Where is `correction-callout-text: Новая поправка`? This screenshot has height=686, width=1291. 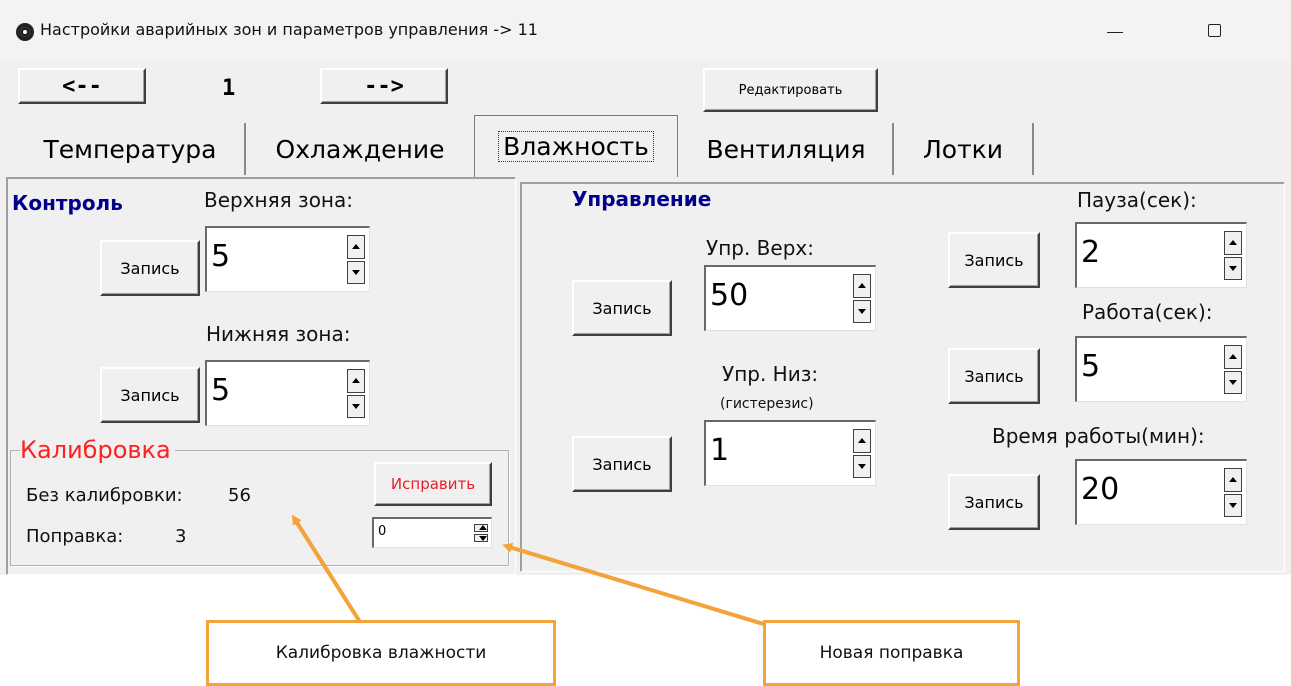 correction-callout-text: Новая поправка is located at coordinates (891, 653).